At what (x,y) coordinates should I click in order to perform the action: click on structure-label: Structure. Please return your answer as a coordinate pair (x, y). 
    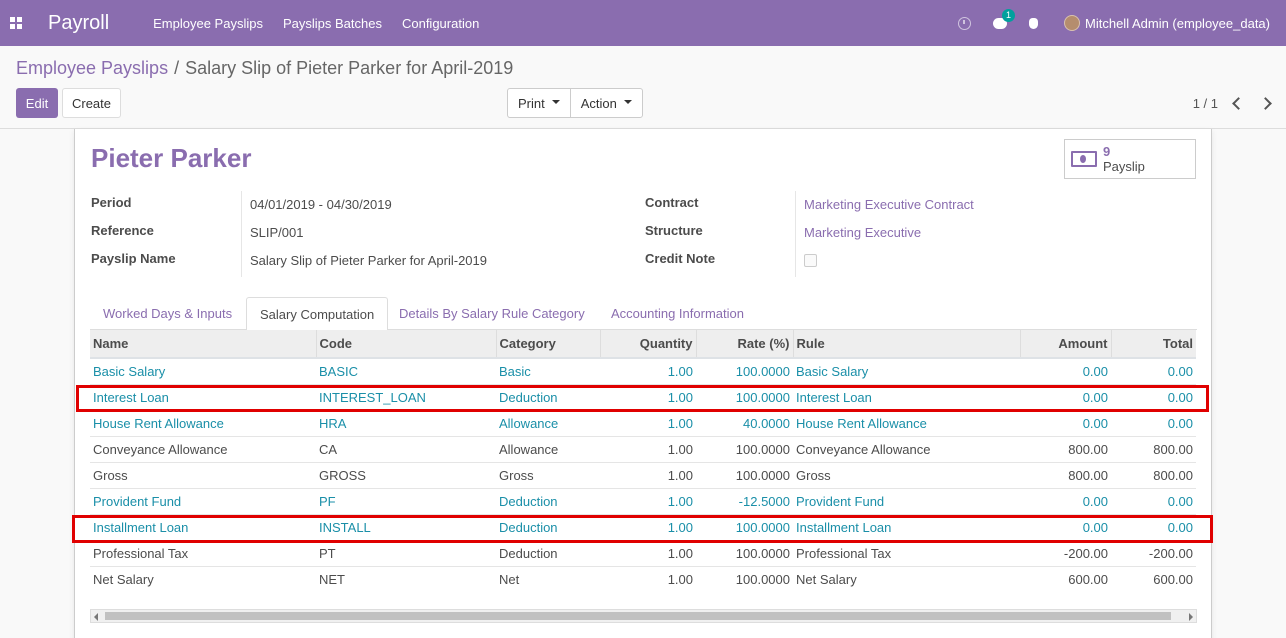
    Looking at the image, I should click on (674, 230).